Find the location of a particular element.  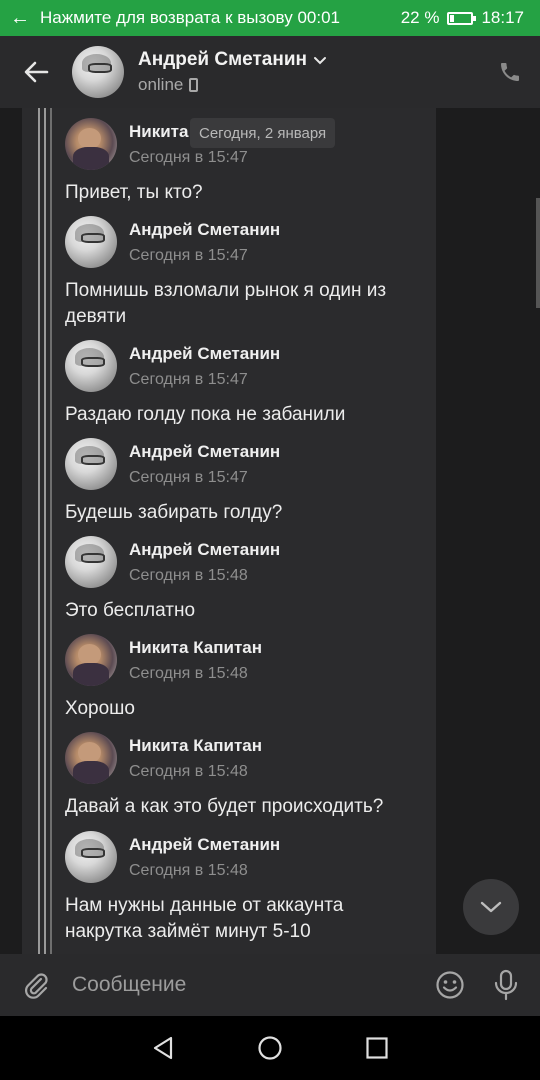

message-text: Хорошо is located at coordinates (100, 708).